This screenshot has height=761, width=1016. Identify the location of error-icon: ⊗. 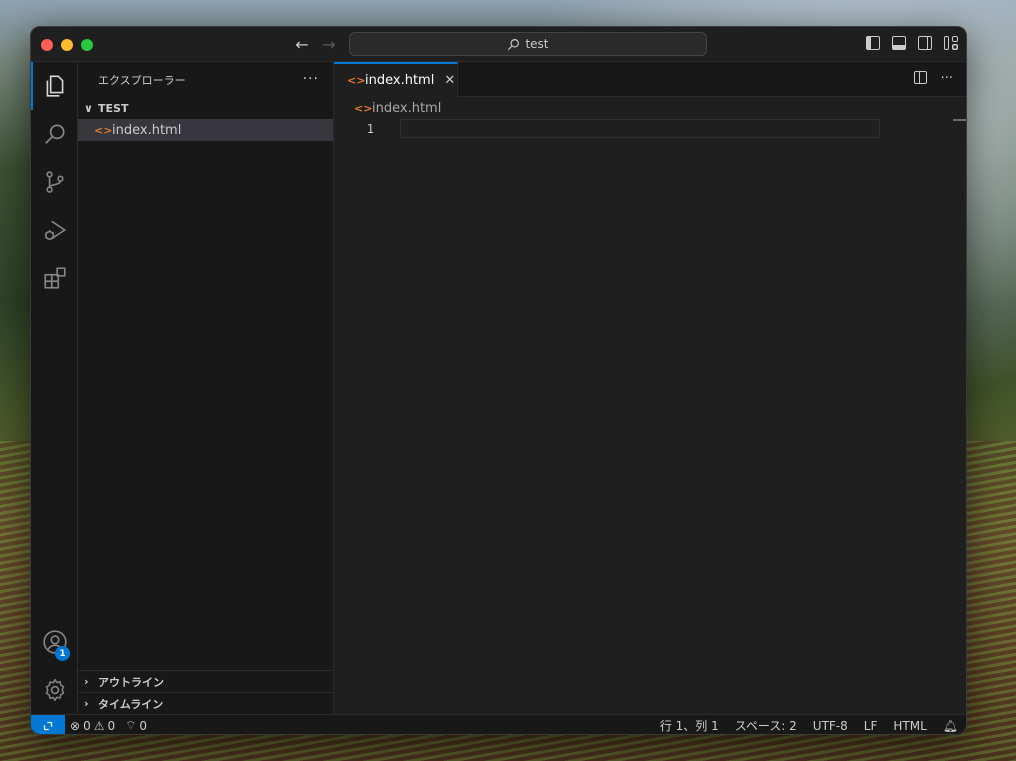
(75, 725).